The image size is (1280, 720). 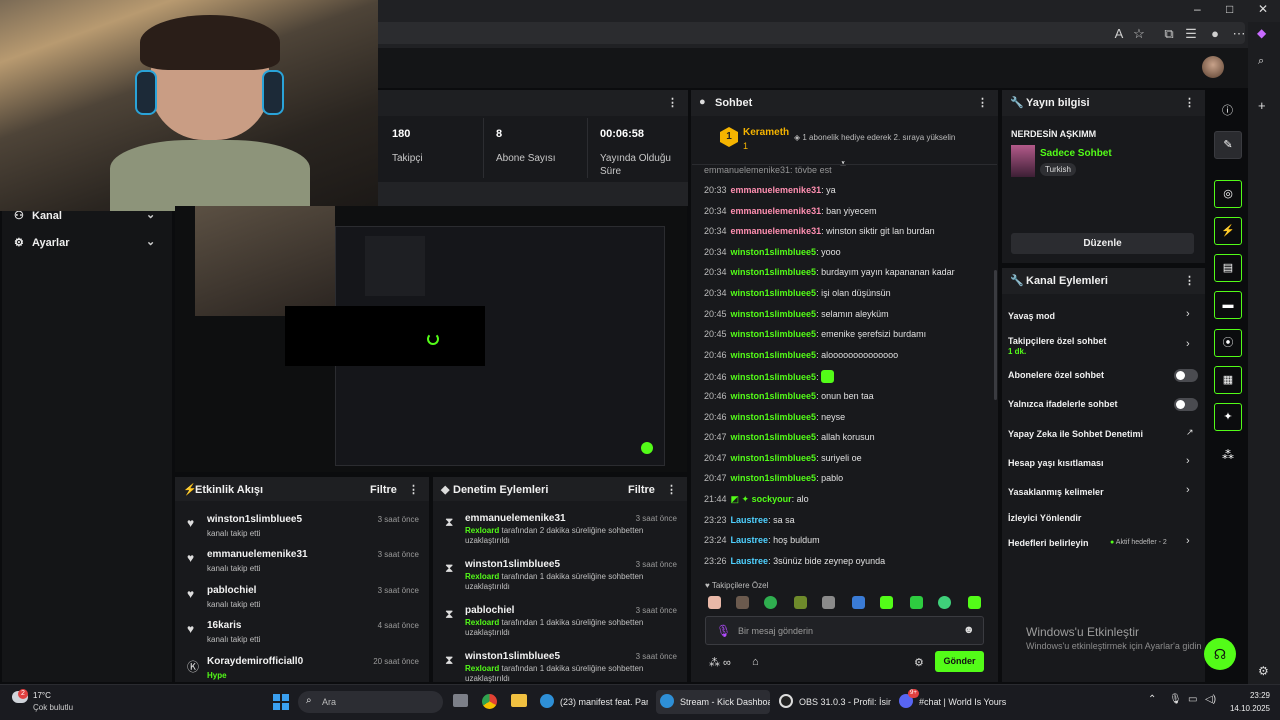 What do you see at coordinates (1197, 9) in the screenshot?
I see `minimize-button: –` at bounding box center [1197, 9].